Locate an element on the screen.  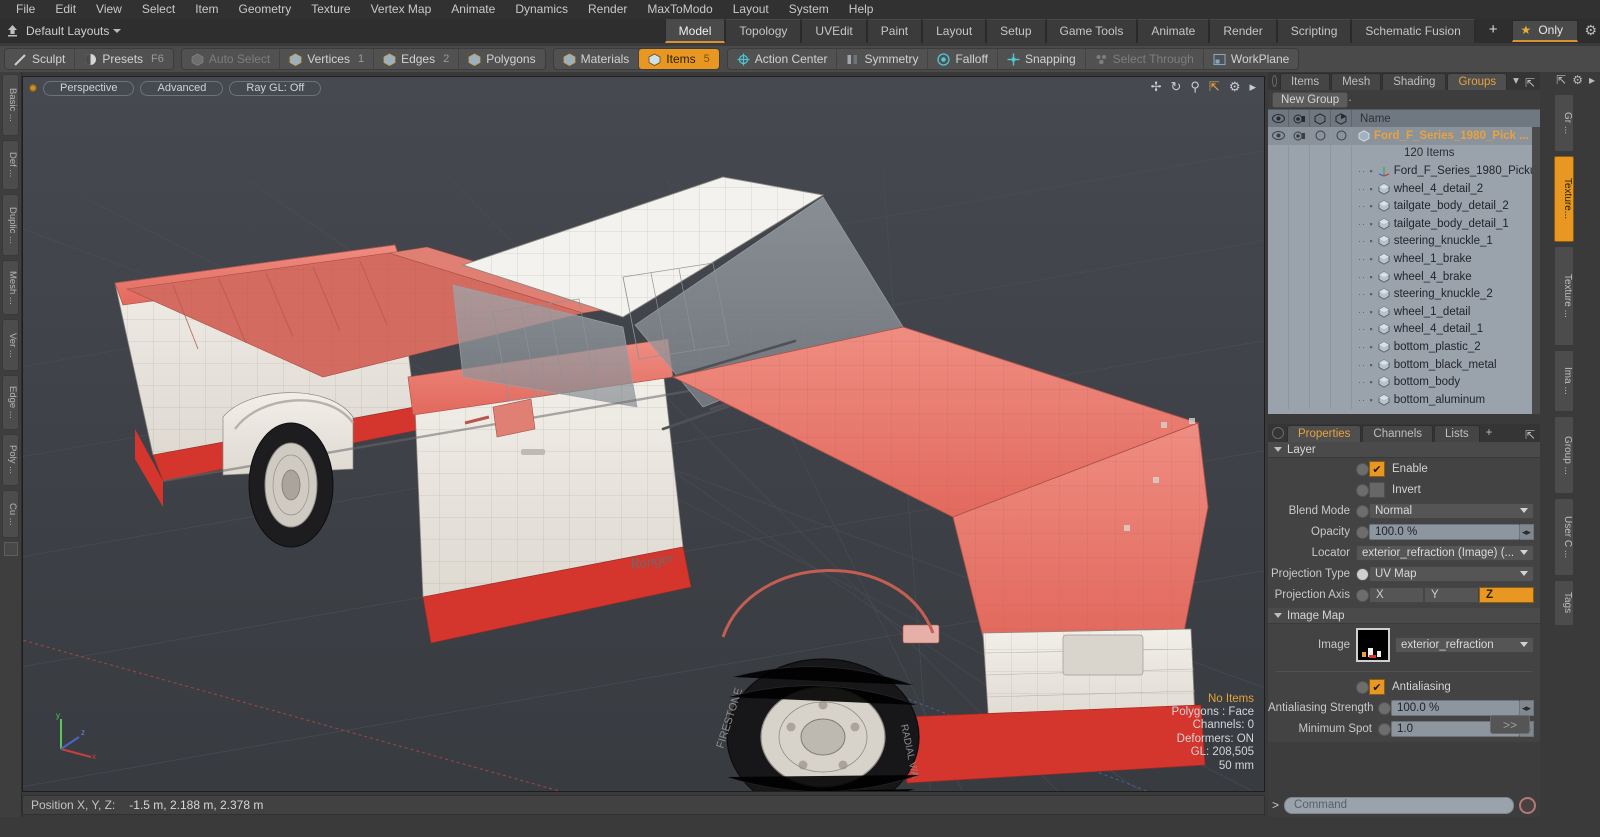
projection-type-dropdown: UV Map is located at coordinates (1451, 574).